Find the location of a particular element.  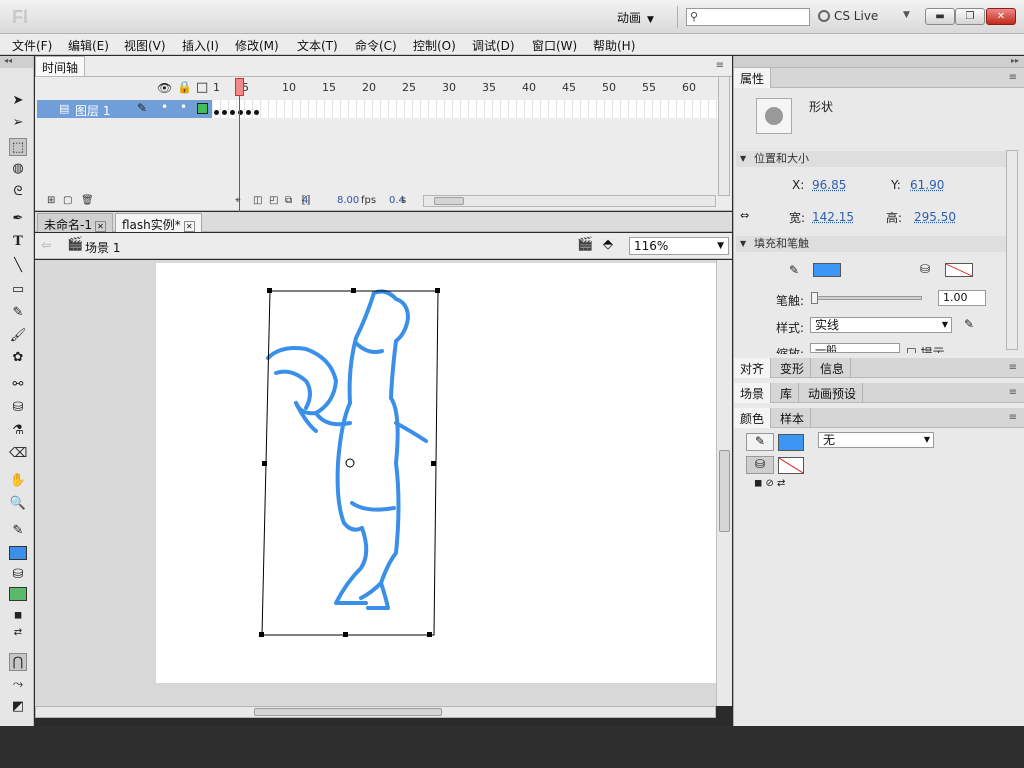

outline-color-swatch is located at coordinates (202, 108).